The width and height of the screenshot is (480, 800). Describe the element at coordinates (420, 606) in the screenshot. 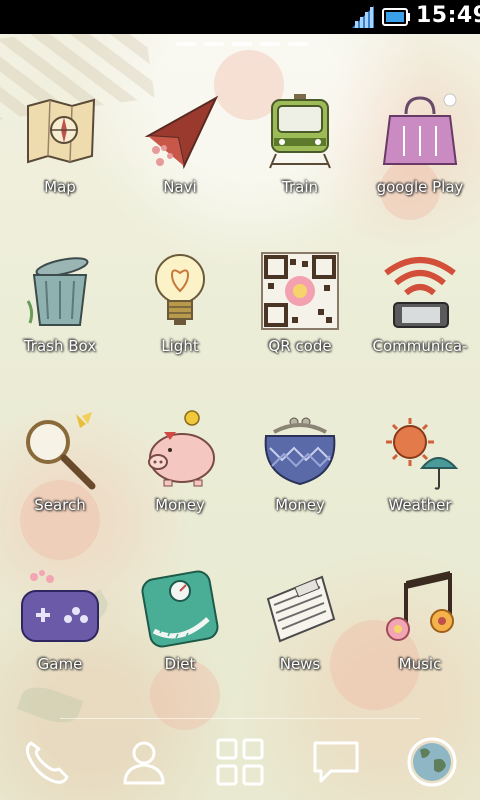

I see `music-note-icon` at that location.